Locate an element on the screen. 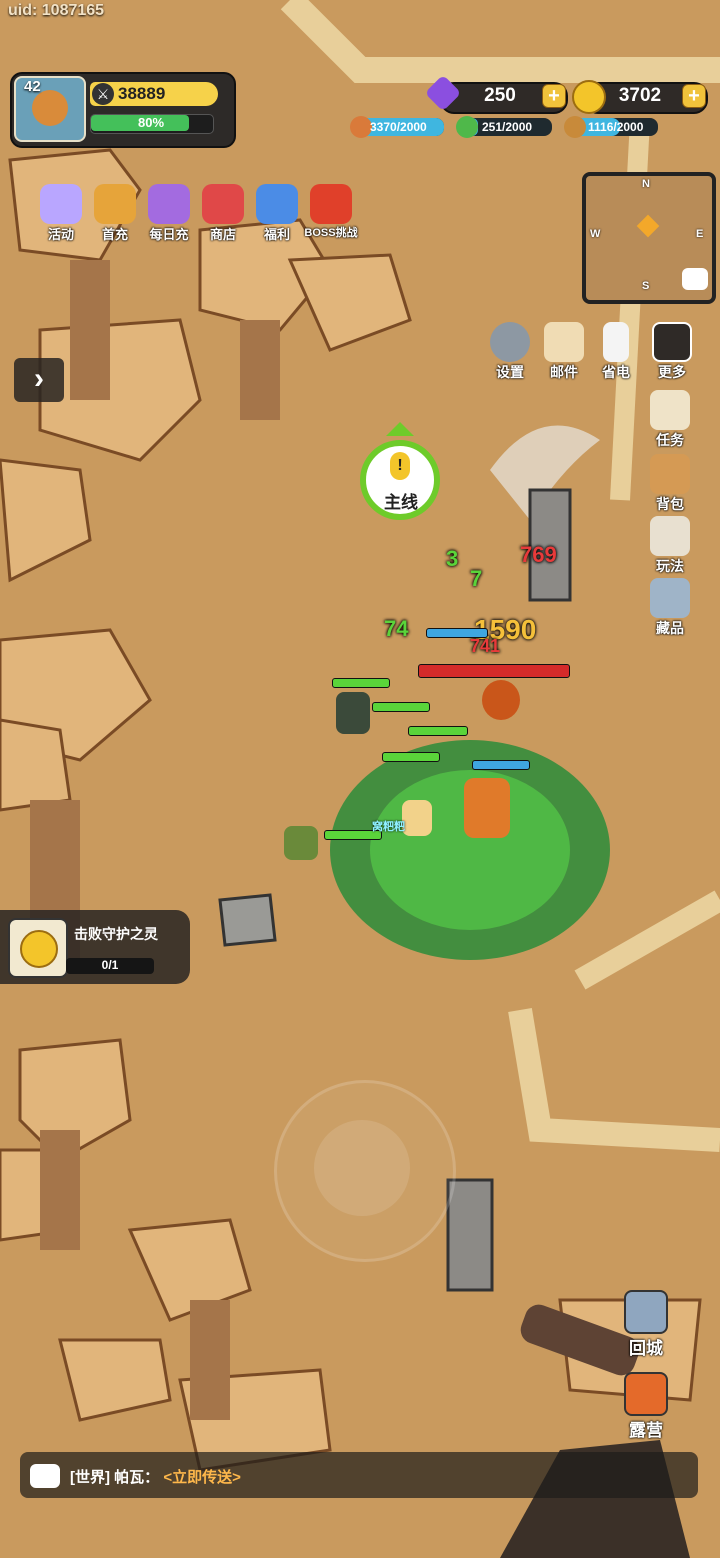 The image size is (720, 1558). add-gems-button: + is located at coordinates (554, 96).